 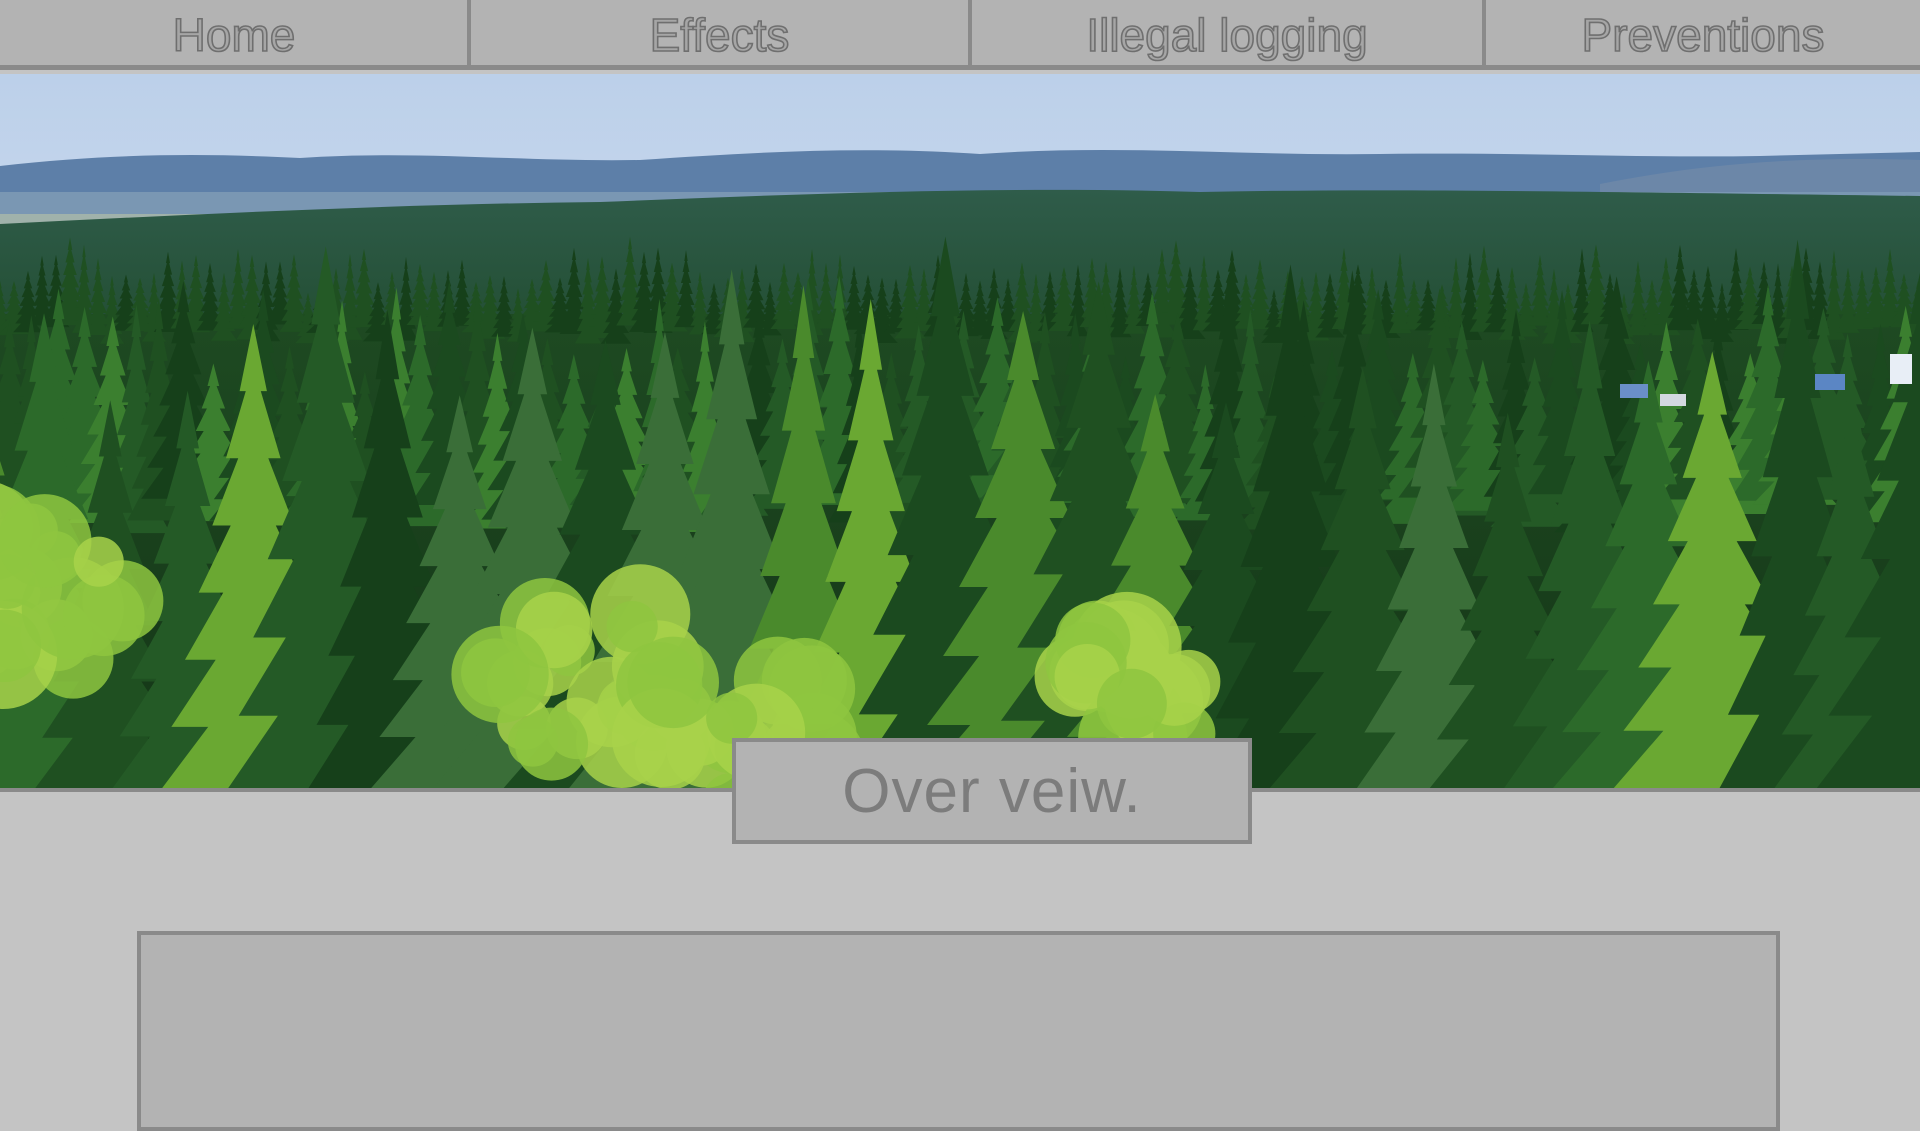 I want to click on overview-heading: Over veiw., so click(x=992, y=791).